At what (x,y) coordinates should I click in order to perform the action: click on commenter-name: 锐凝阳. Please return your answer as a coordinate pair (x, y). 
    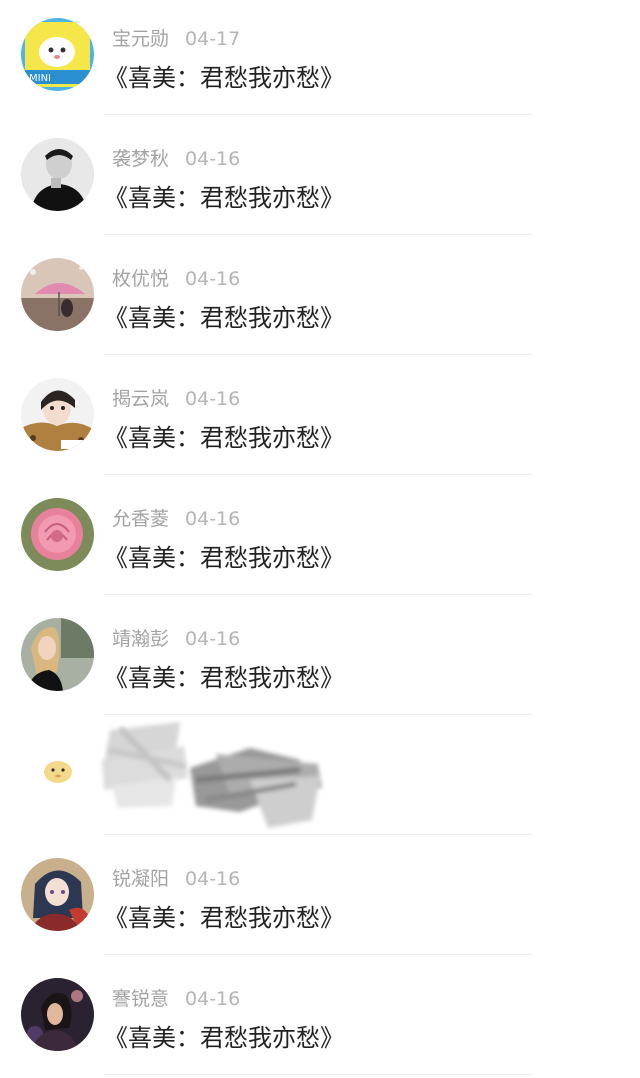
    Looking at the image, I should click on (140, 879).